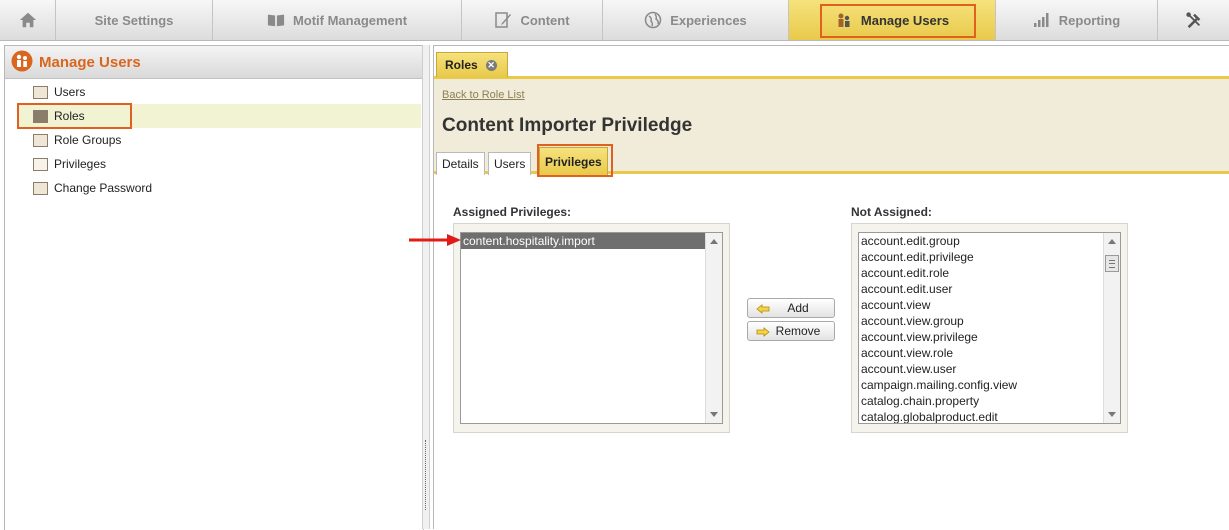 The height and width of the screenshot is (530, 1229). What do you see at coordinates (40, 164) in the screenshot?
I see `privilege-icon` at bounding box center [40, 164].